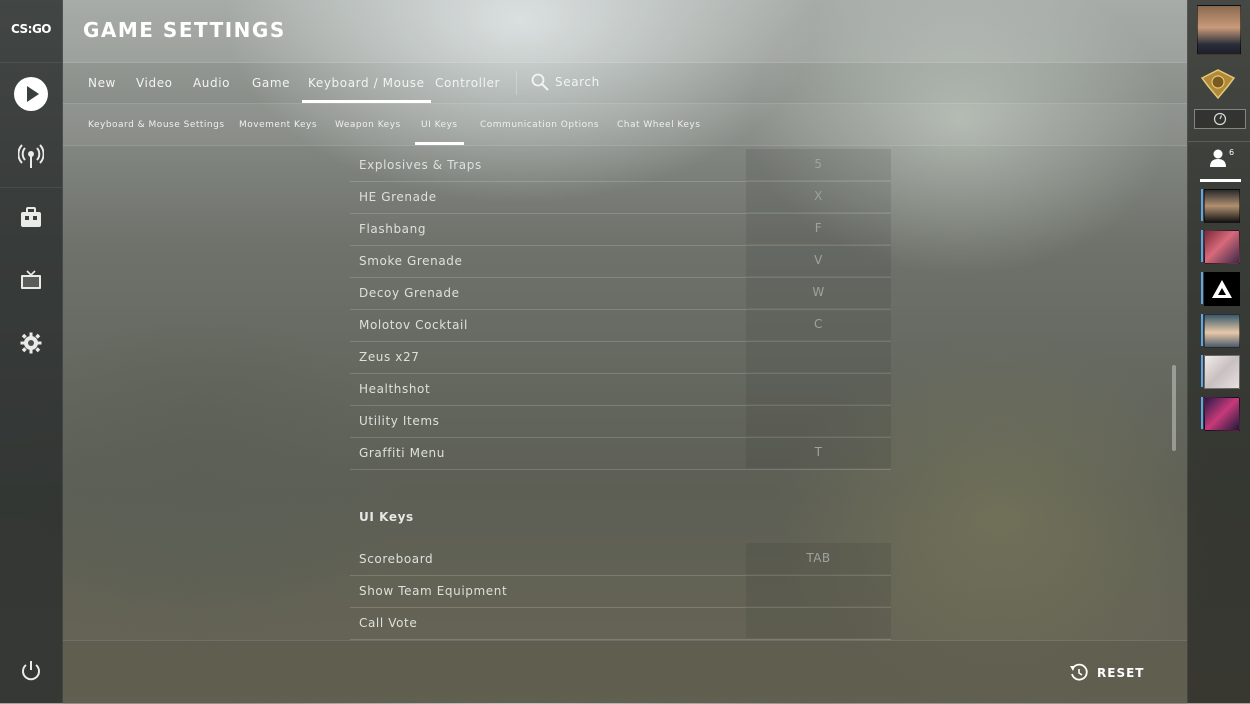  What do you see at coordinates (211, 83) in the screenshot?
I see `tab-audio: Audio` at bounding box center [211, 83].